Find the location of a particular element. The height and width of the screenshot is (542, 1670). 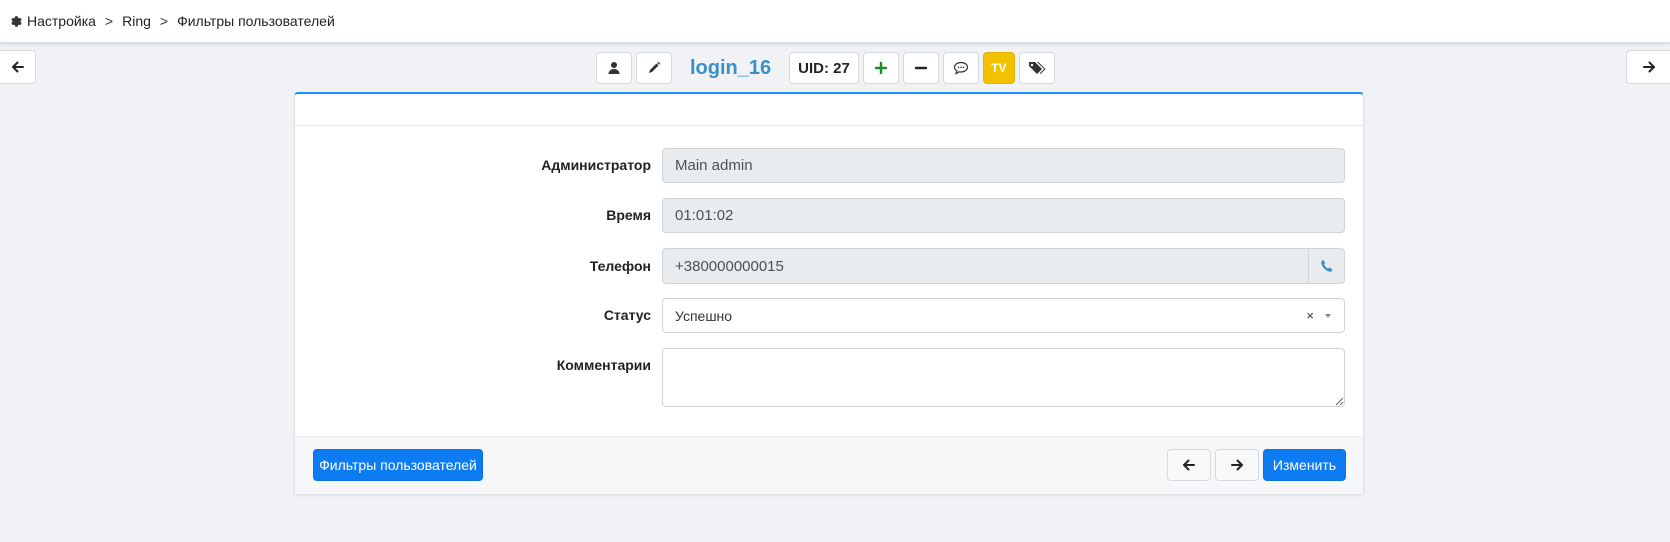

login-link: login_16 is located at coordinates (730, 68).